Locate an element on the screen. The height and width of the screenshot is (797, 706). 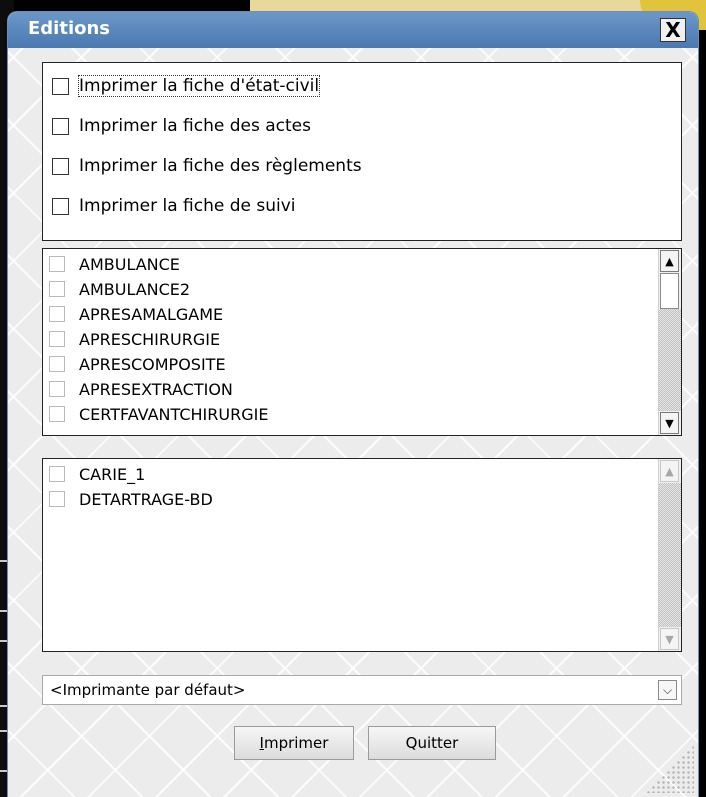
list-item: APRESAMALGAME is located at coordinates (136, 314).